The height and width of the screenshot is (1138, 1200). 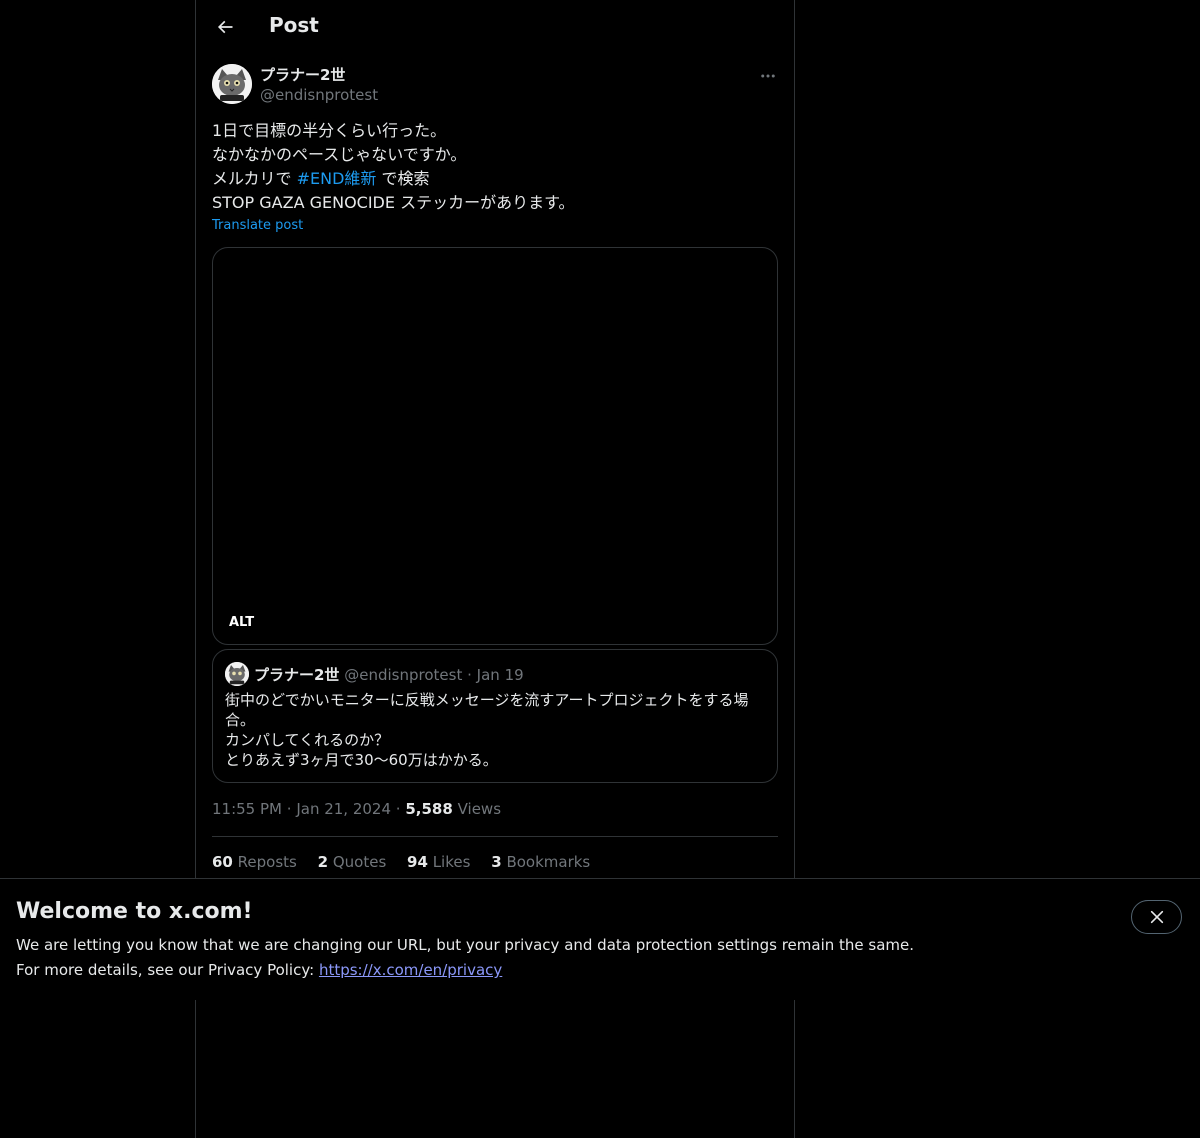 I want to click on post-metadata: 11:55 PM · Jan 21, 2024 · 5,588 Views, so click(x=356, y=809).